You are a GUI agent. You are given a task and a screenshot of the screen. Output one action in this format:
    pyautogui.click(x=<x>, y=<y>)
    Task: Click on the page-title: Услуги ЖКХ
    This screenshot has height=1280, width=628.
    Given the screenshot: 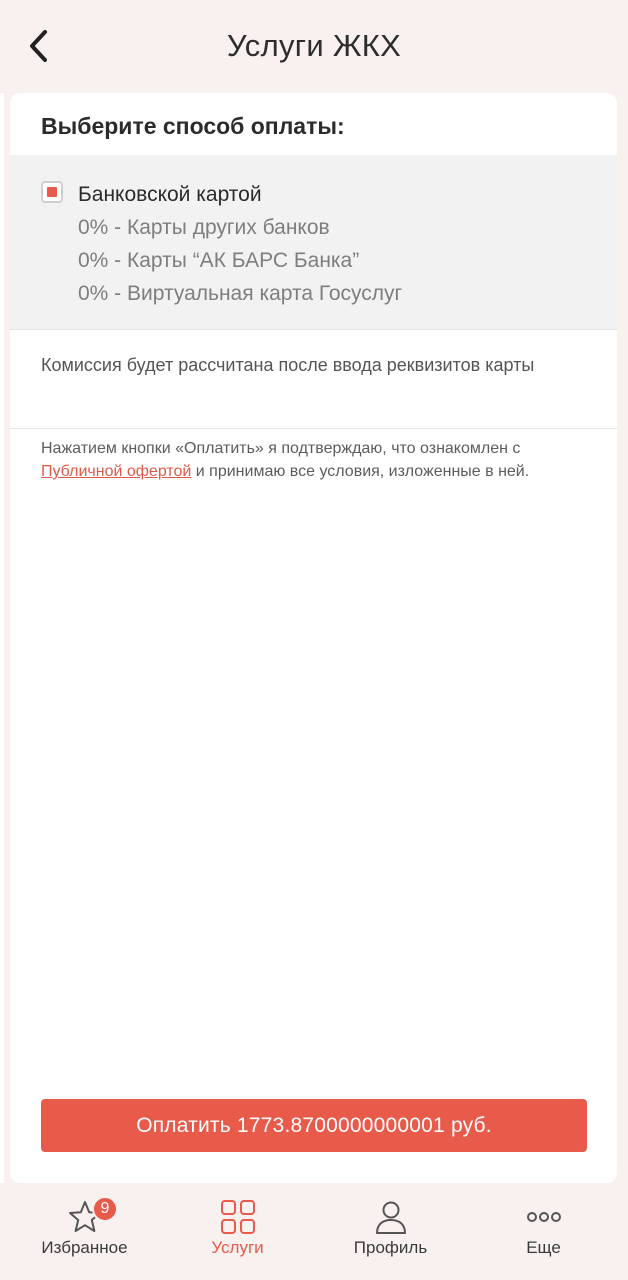 What is the action you would take?
    pyautogui.click(x=314, y=45)
    